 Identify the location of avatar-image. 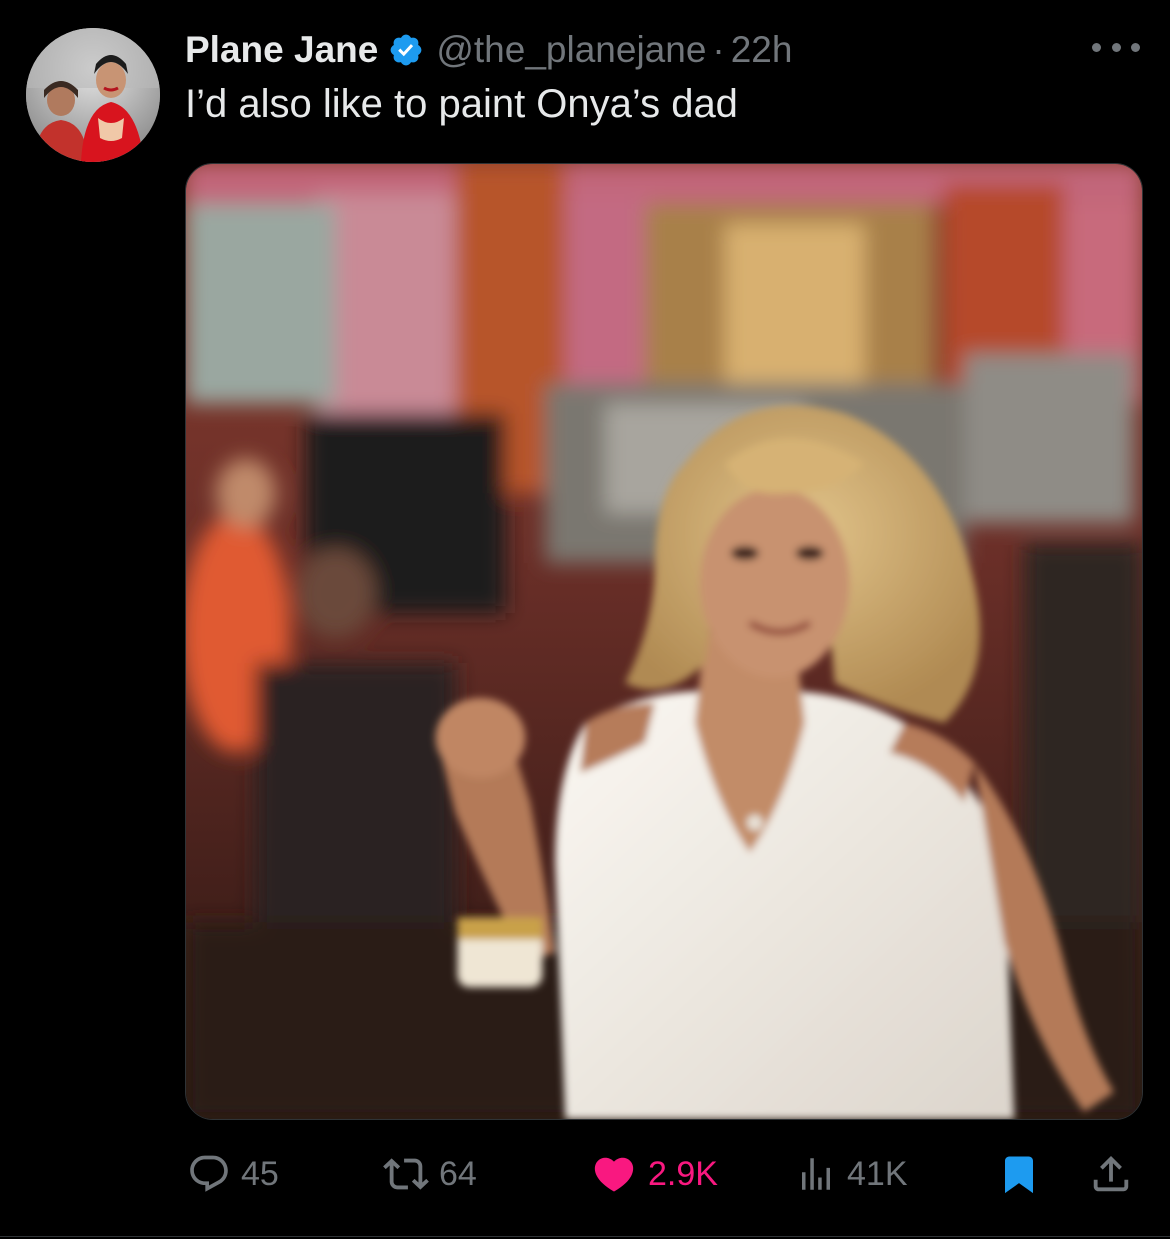
(93, 95).